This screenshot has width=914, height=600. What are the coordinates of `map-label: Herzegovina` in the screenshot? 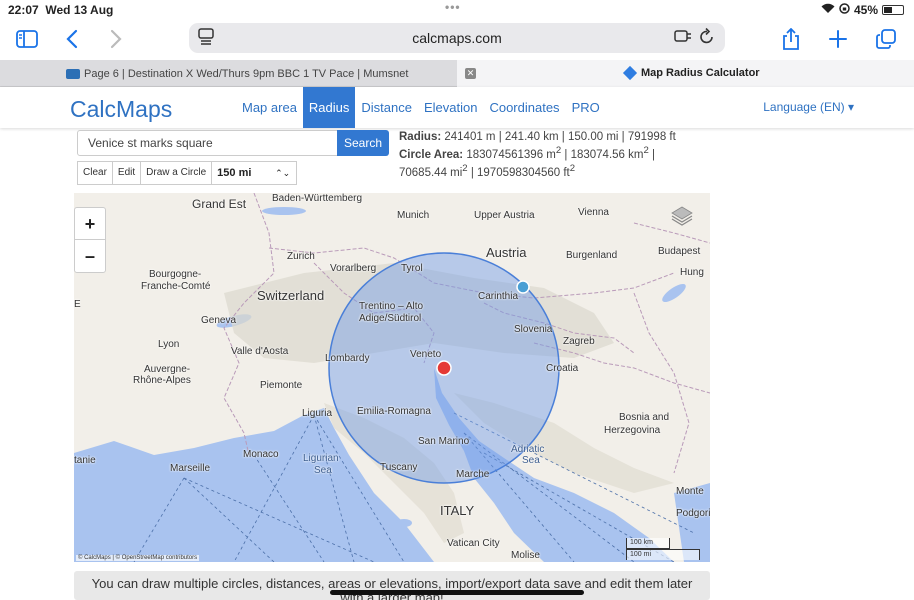 It's located at (632, 430).